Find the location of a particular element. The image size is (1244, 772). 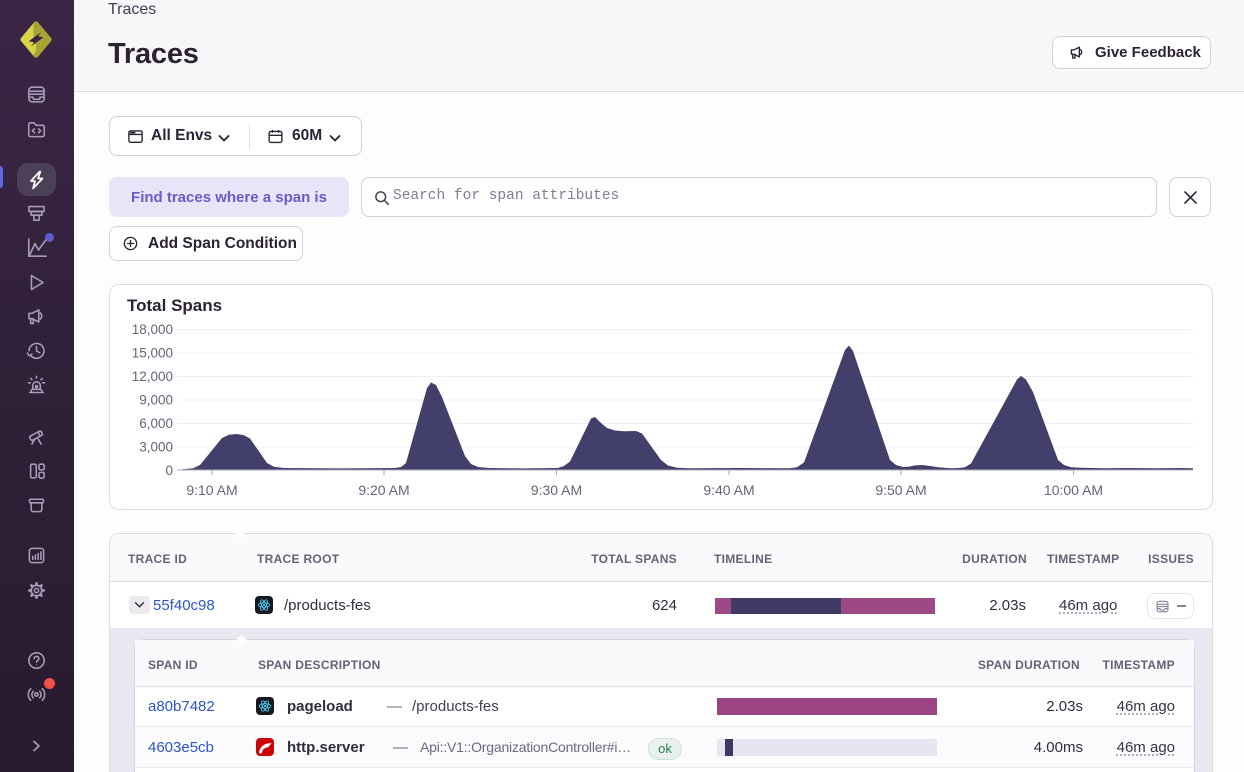

svg-text: 10:00 AM is located at coordinates (1073, 490).